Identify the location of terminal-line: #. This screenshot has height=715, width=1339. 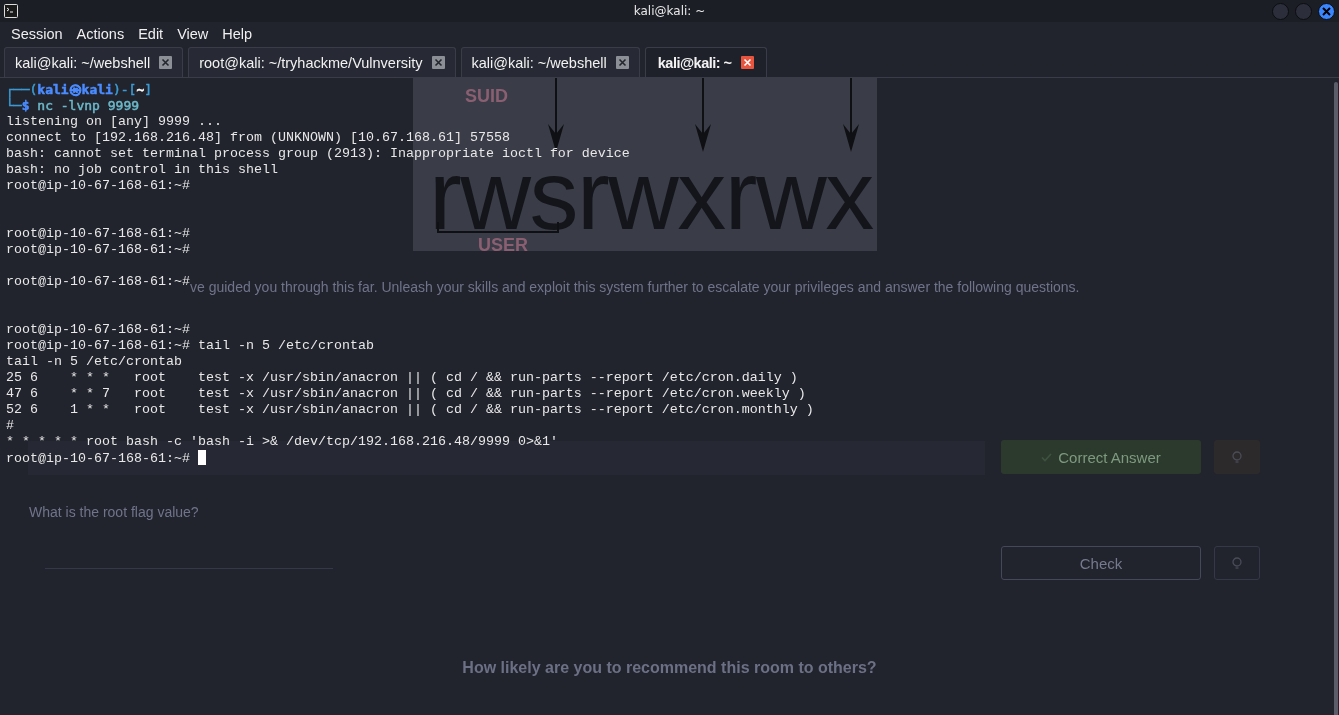
(10, 425).